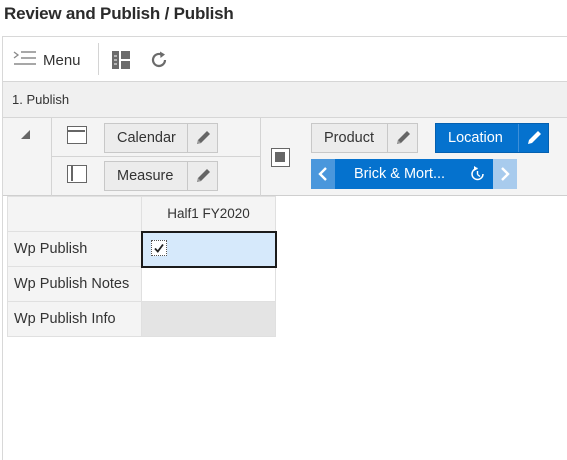 Image resolution: width=567 pixels, height=460 pixels. I want to click on row-header: Wp Publish Notes, so click(74, 284).